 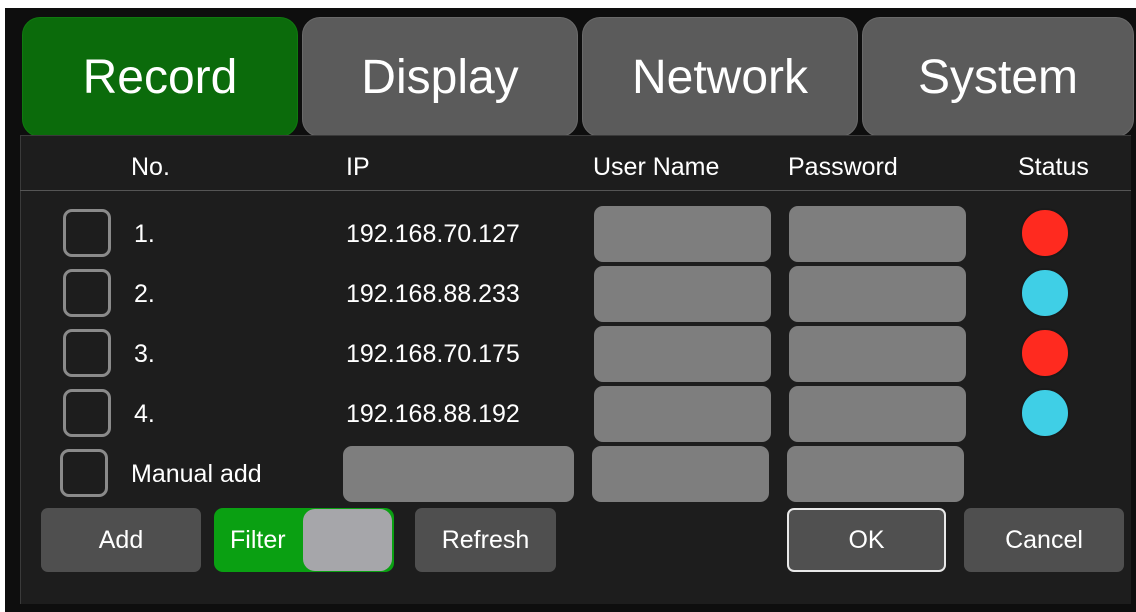 What do you see at coordinates (877, 354) in the screenshot?
I see `row-3-password-field` at bounding box center [877, 354].